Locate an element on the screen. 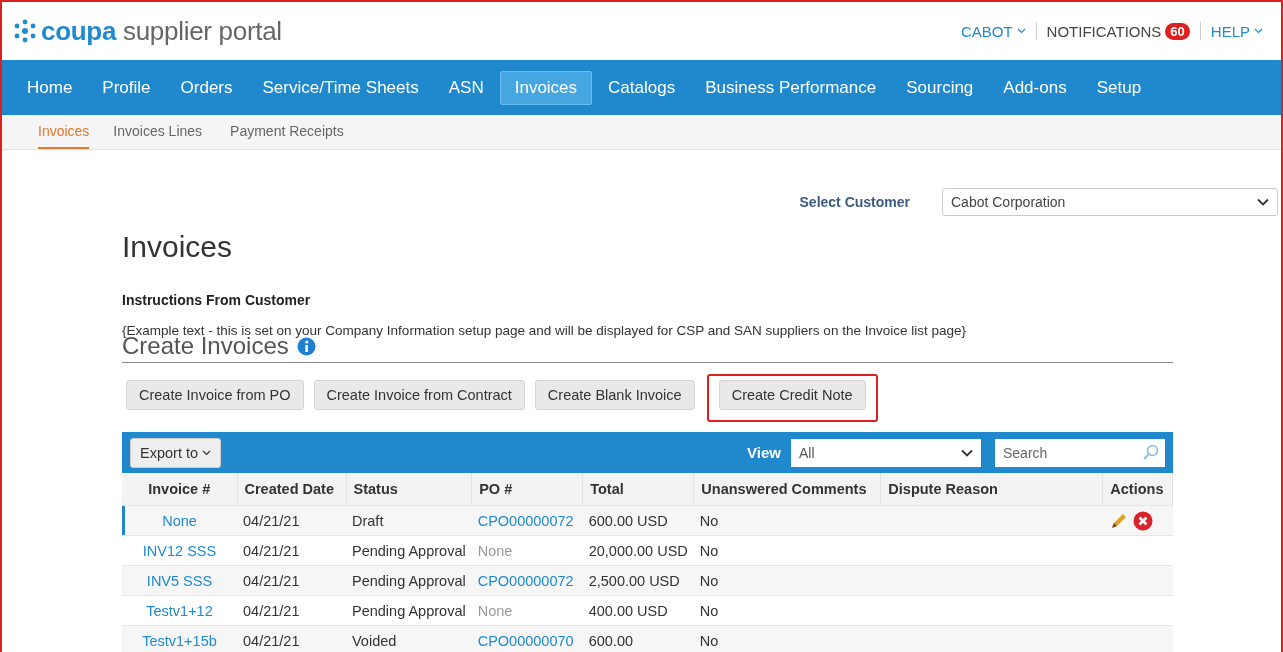 The width and height of the screenshot is (1283, 652). table-cell: Draft is located at coordinates (409, 520).